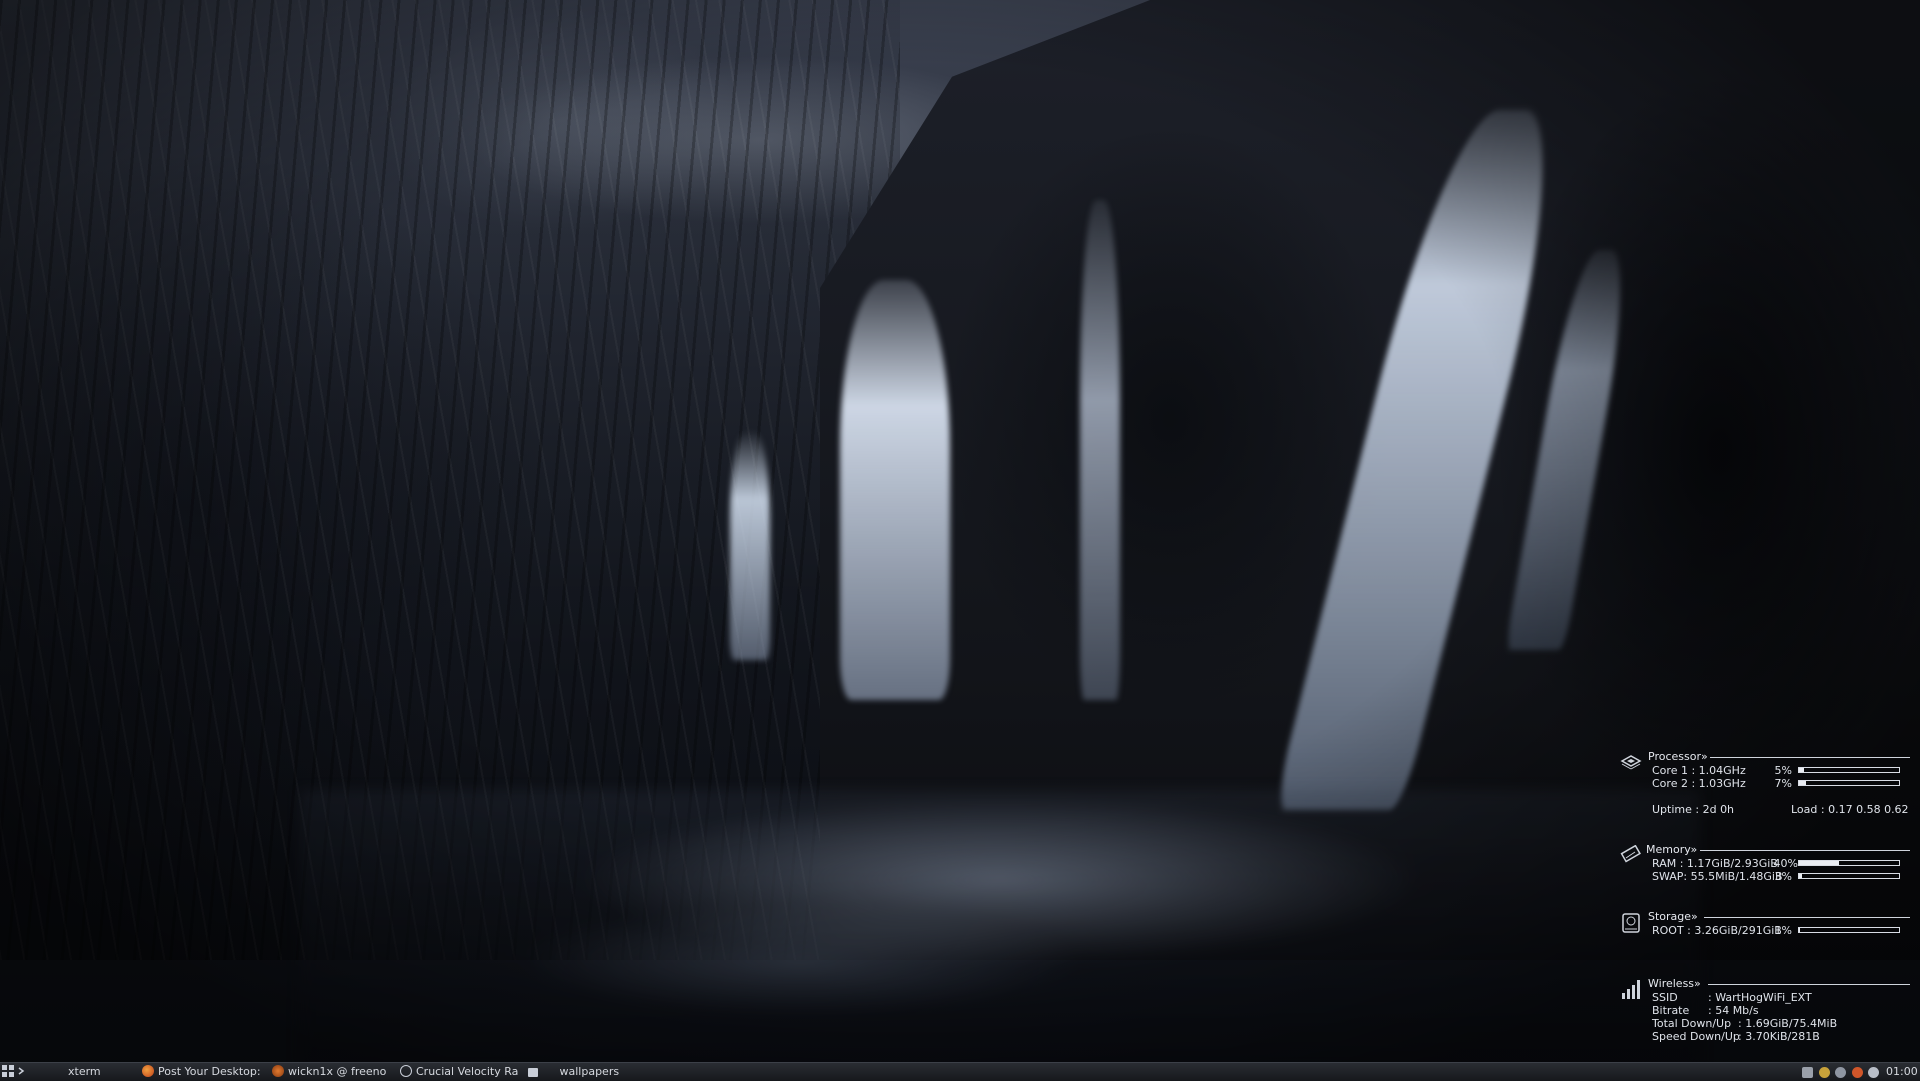  Describe the element at coordinates (148, 1071) in the screenshot. I see `firefox-icon` at that location.